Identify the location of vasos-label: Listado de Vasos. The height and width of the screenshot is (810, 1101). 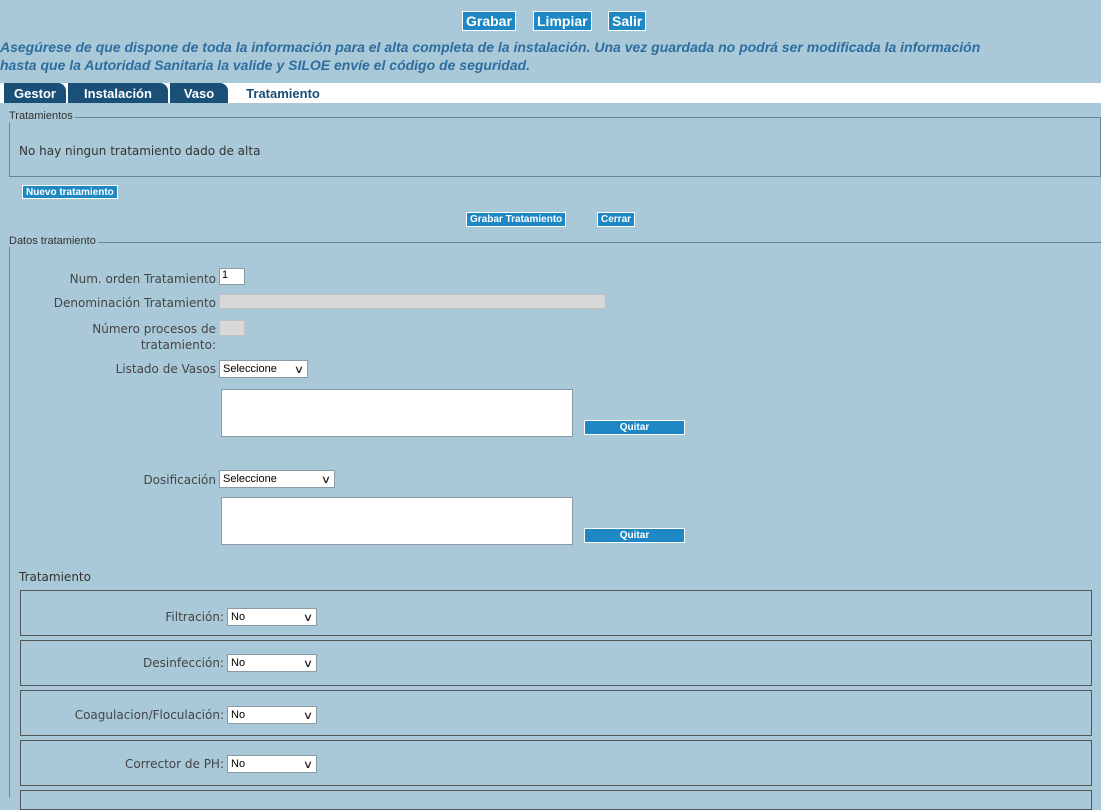
(165, 369).